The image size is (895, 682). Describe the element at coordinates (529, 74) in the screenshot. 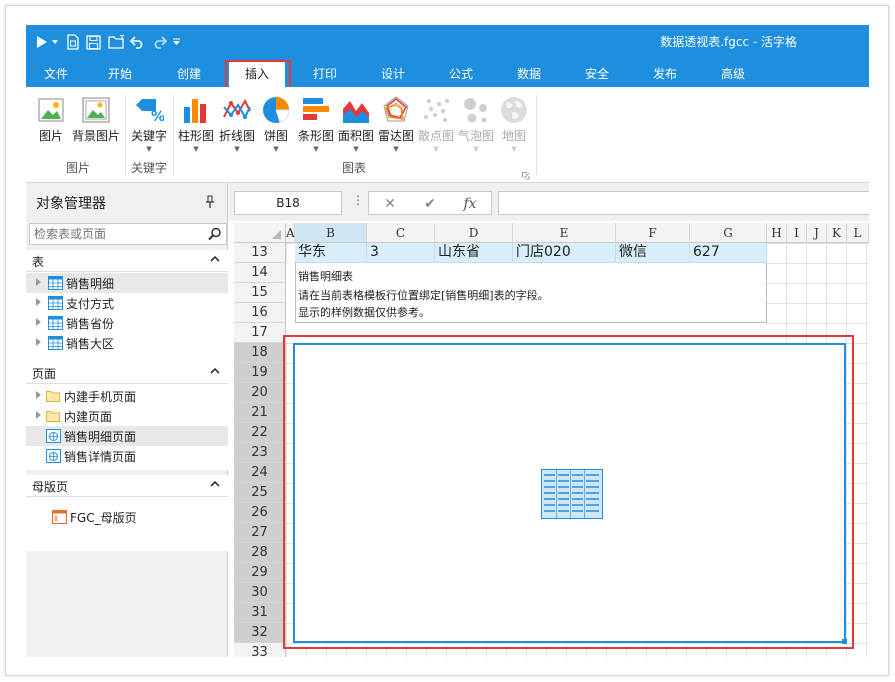

I see `tab-data: 数据` at that location.